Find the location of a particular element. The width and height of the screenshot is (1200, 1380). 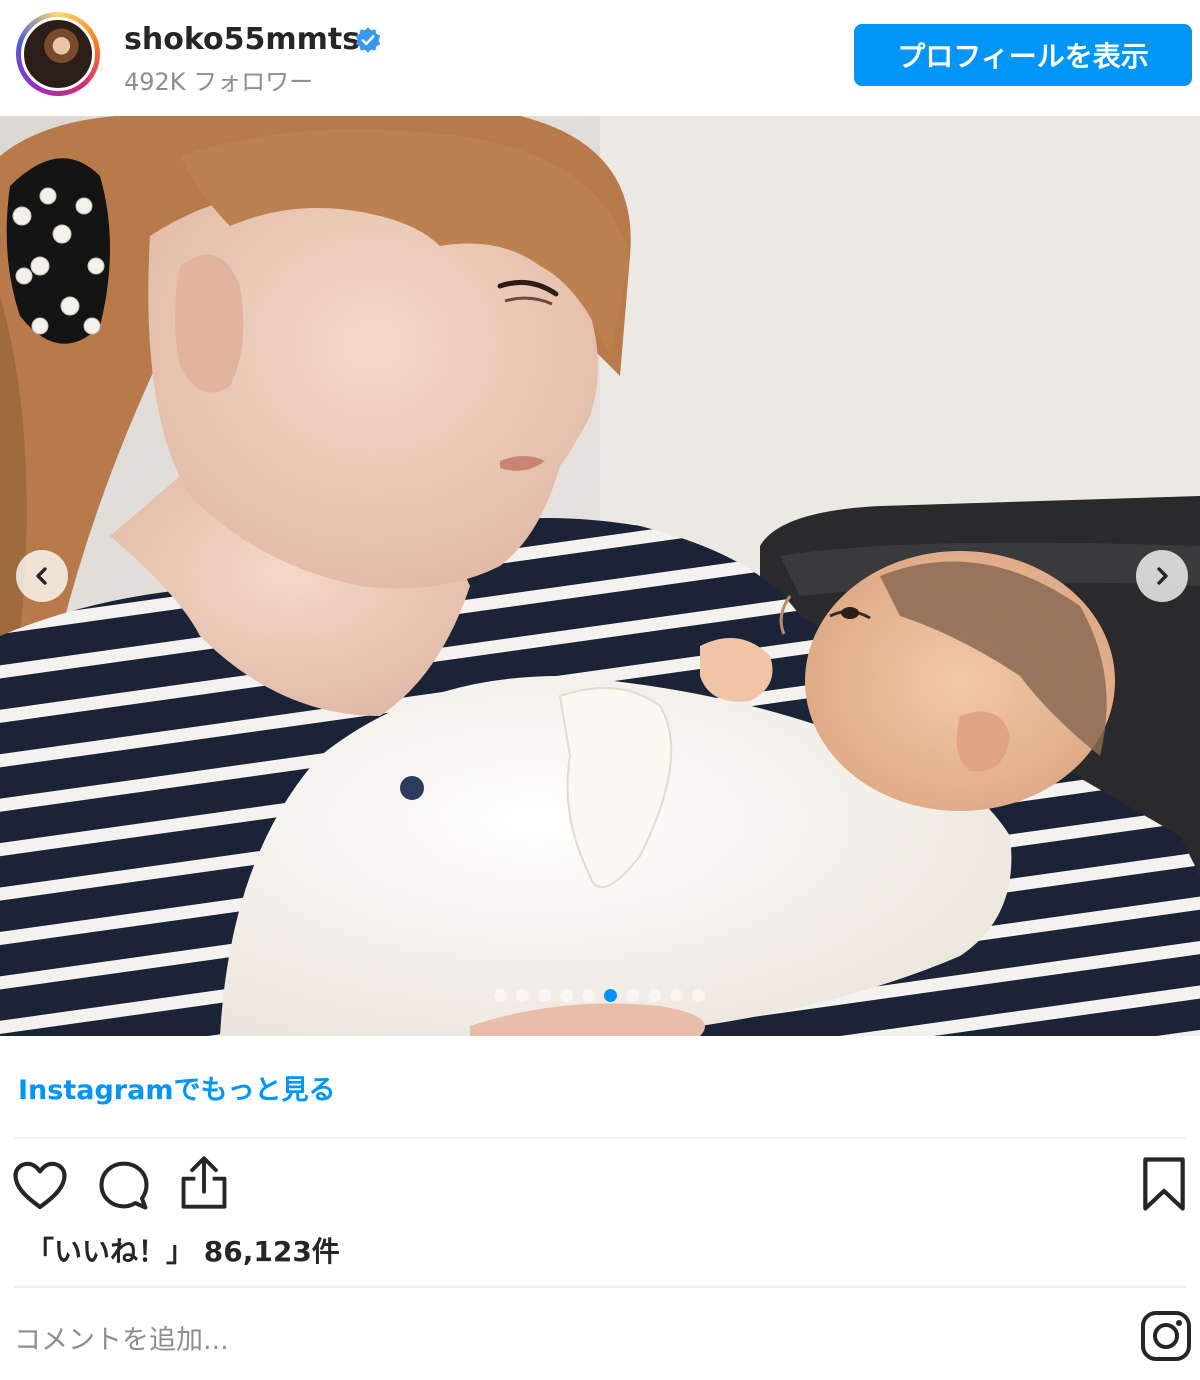

carousel-next-button is located at coordinates (1162, 576).